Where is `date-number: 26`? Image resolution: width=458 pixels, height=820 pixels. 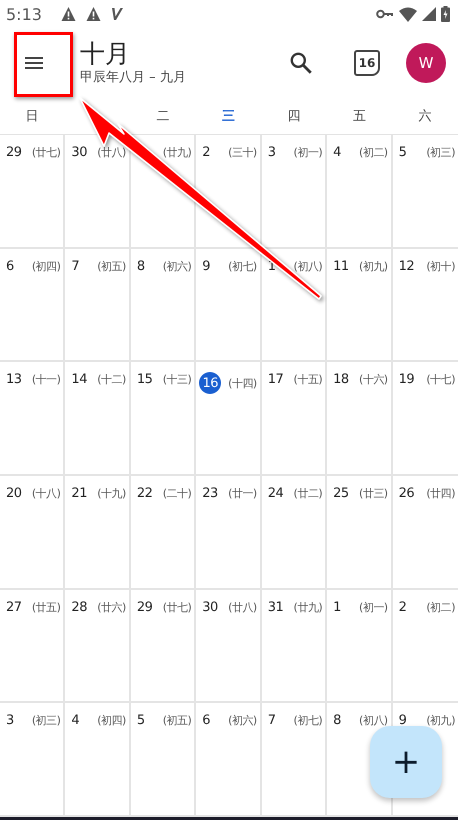
date-number: 26 is located at coordinates (406, 493).